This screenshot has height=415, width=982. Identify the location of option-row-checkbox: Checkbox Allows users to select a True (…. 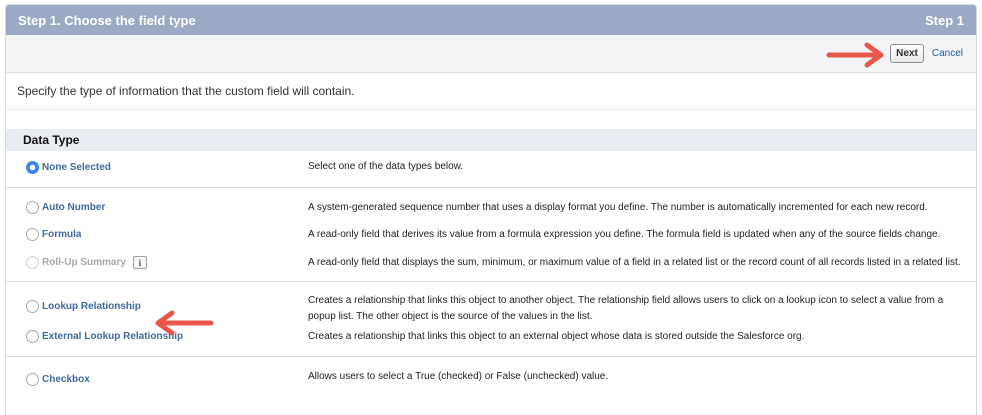
(491, 377).